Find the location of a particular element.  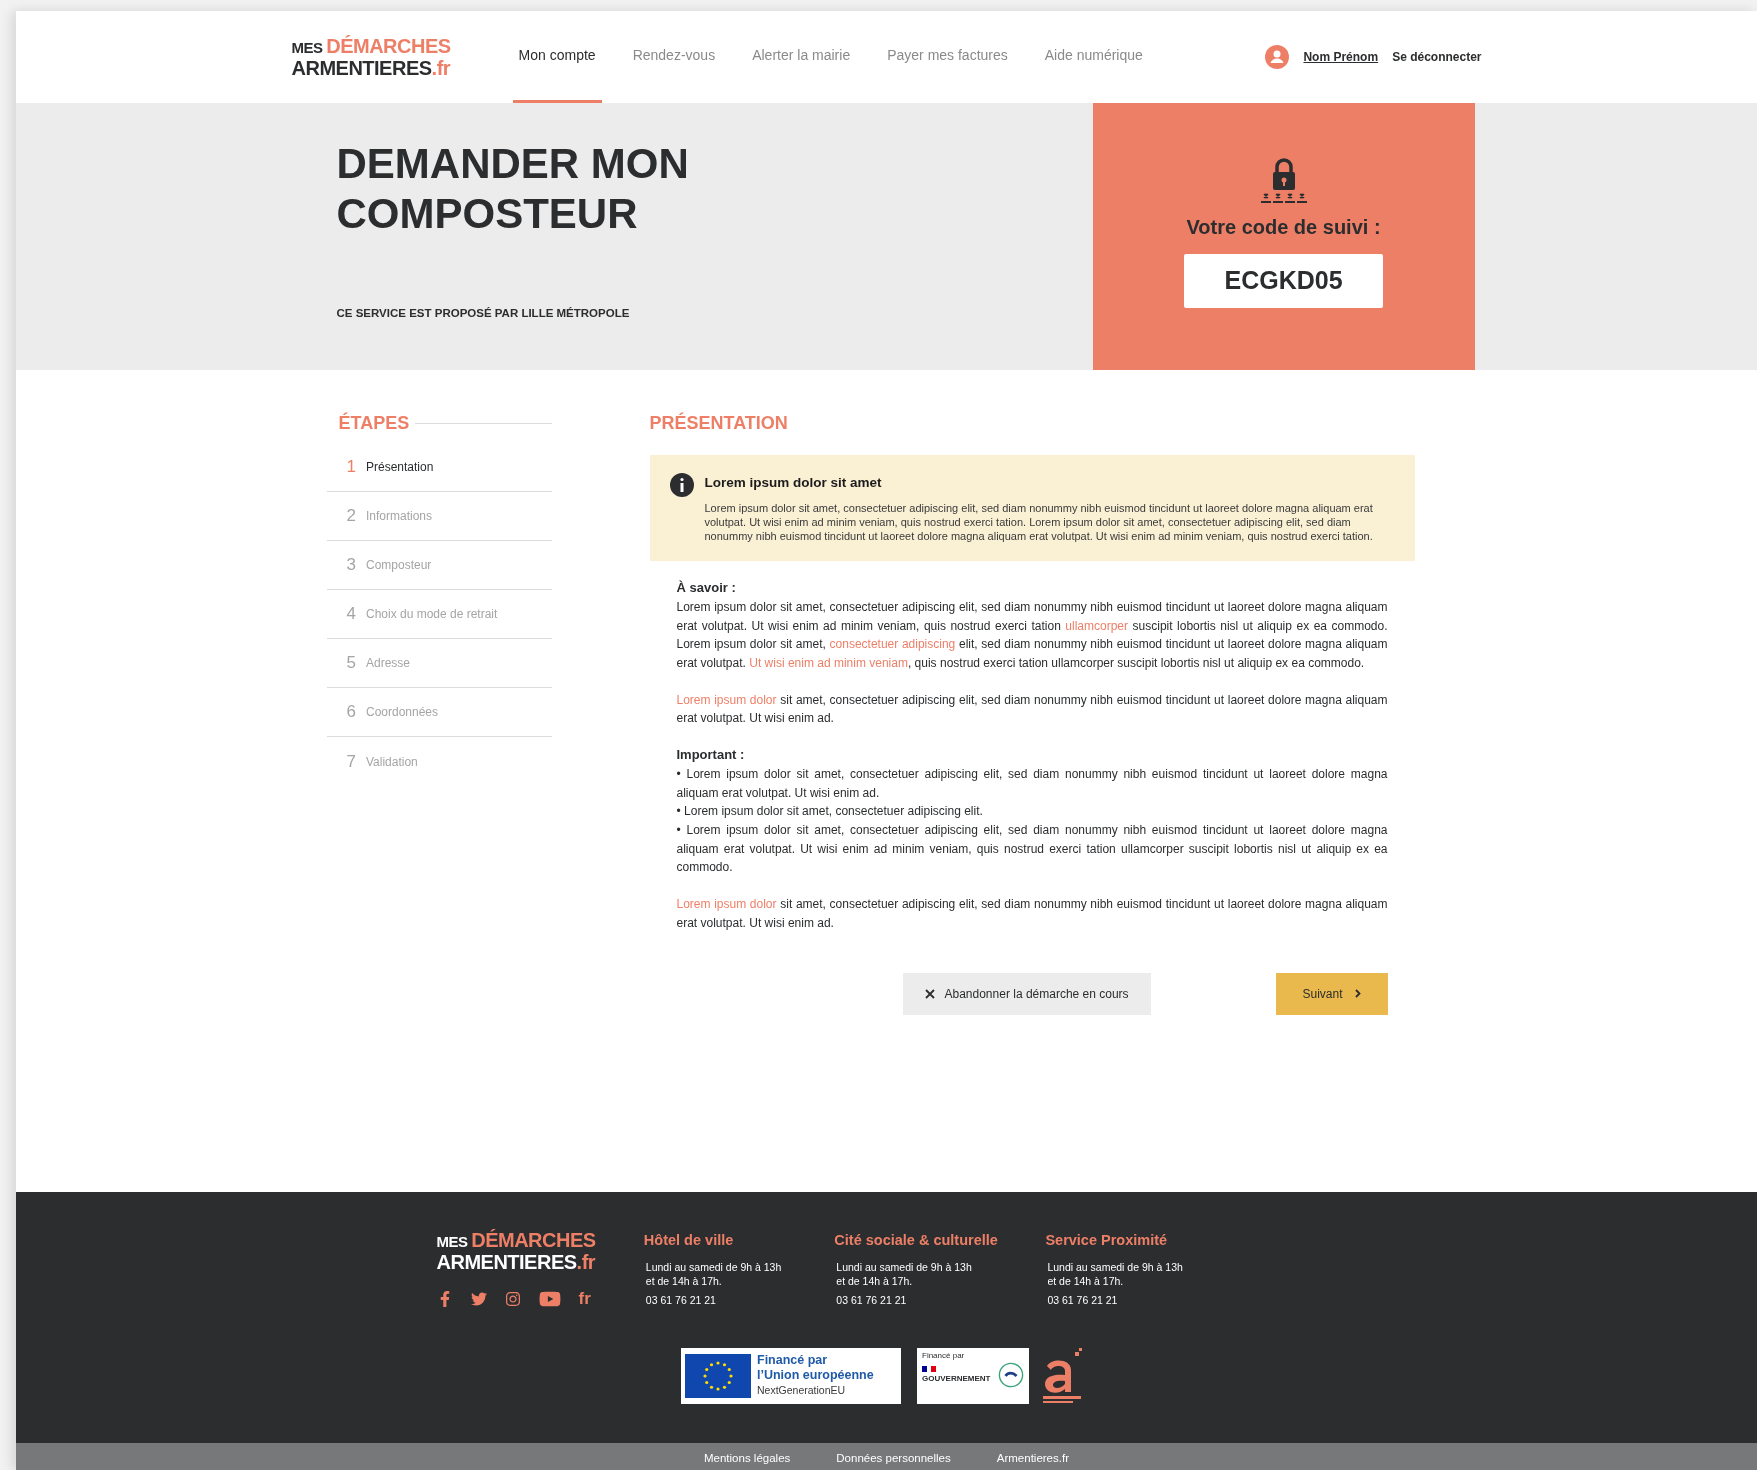

inline-link: Ut wisi enim ad minim veniam is located at coordinates (828, 663).